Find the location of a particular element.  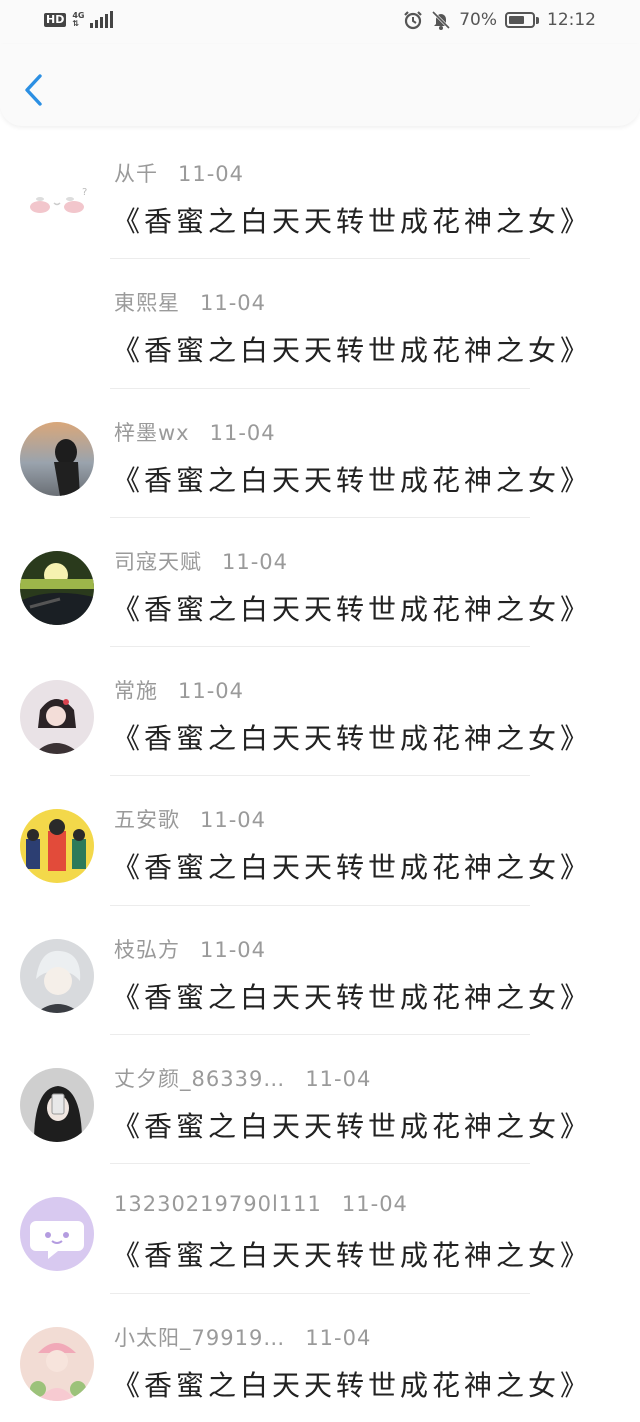

message-item: ? 从千 11-04 《香蜜之白天天转世成花神之女》 is located at coordinates (320, 195).